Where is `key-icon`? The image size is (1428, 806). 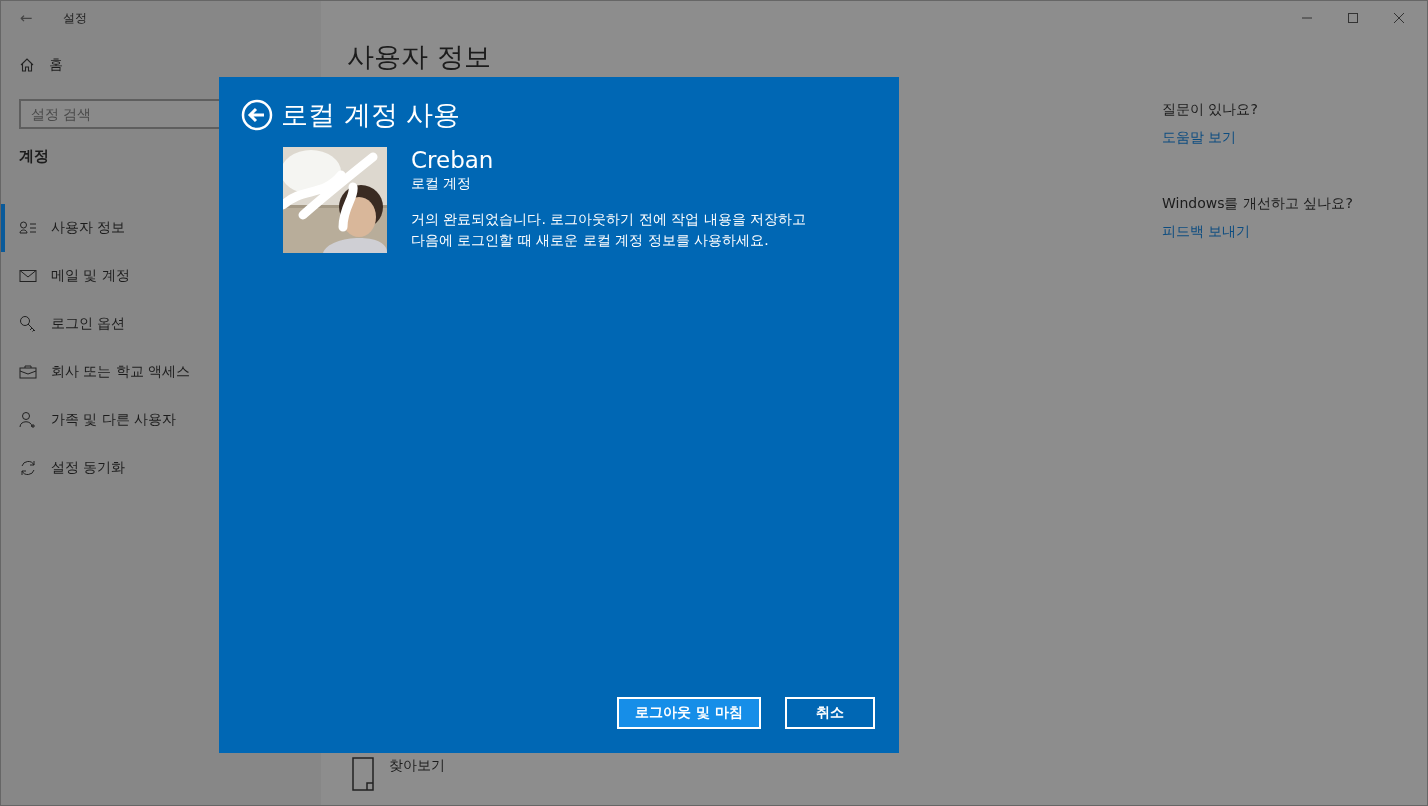
key-icon is located at coordinates (28, 324).